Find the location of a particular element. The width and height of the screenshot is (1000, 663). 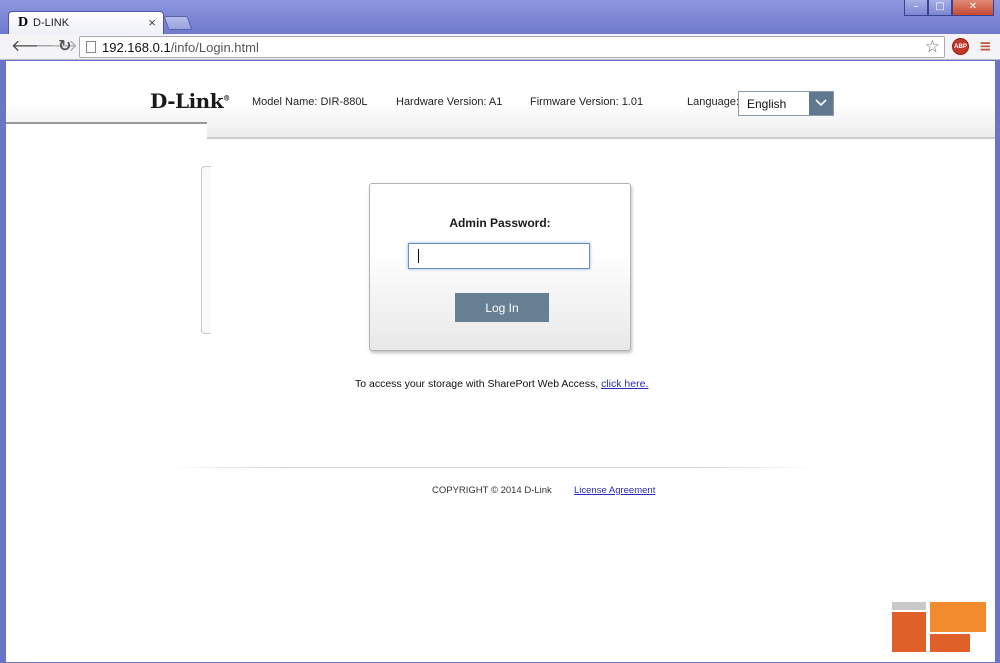

login-box: Admin Password: Log In is located at coordinates (500, 267).